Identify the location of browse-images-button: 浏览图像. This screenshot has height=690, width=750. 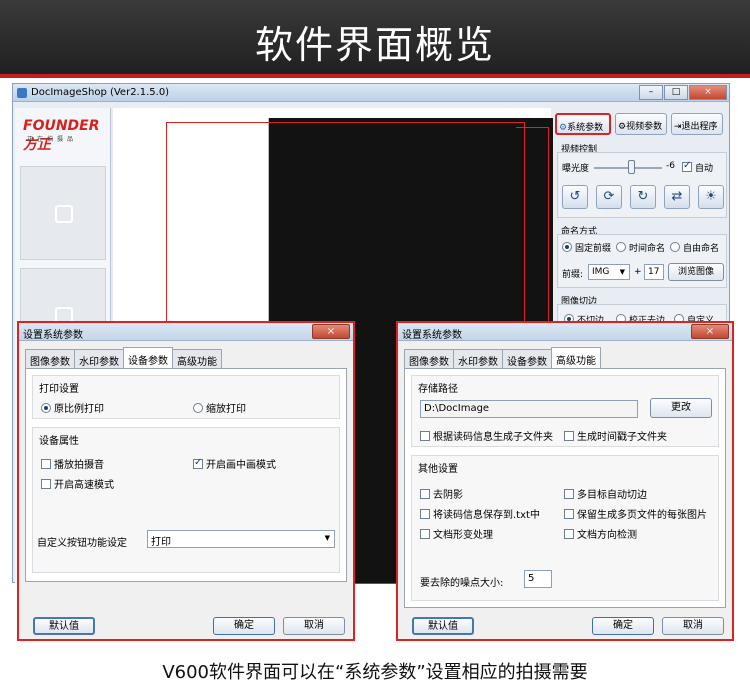
(696, 272).